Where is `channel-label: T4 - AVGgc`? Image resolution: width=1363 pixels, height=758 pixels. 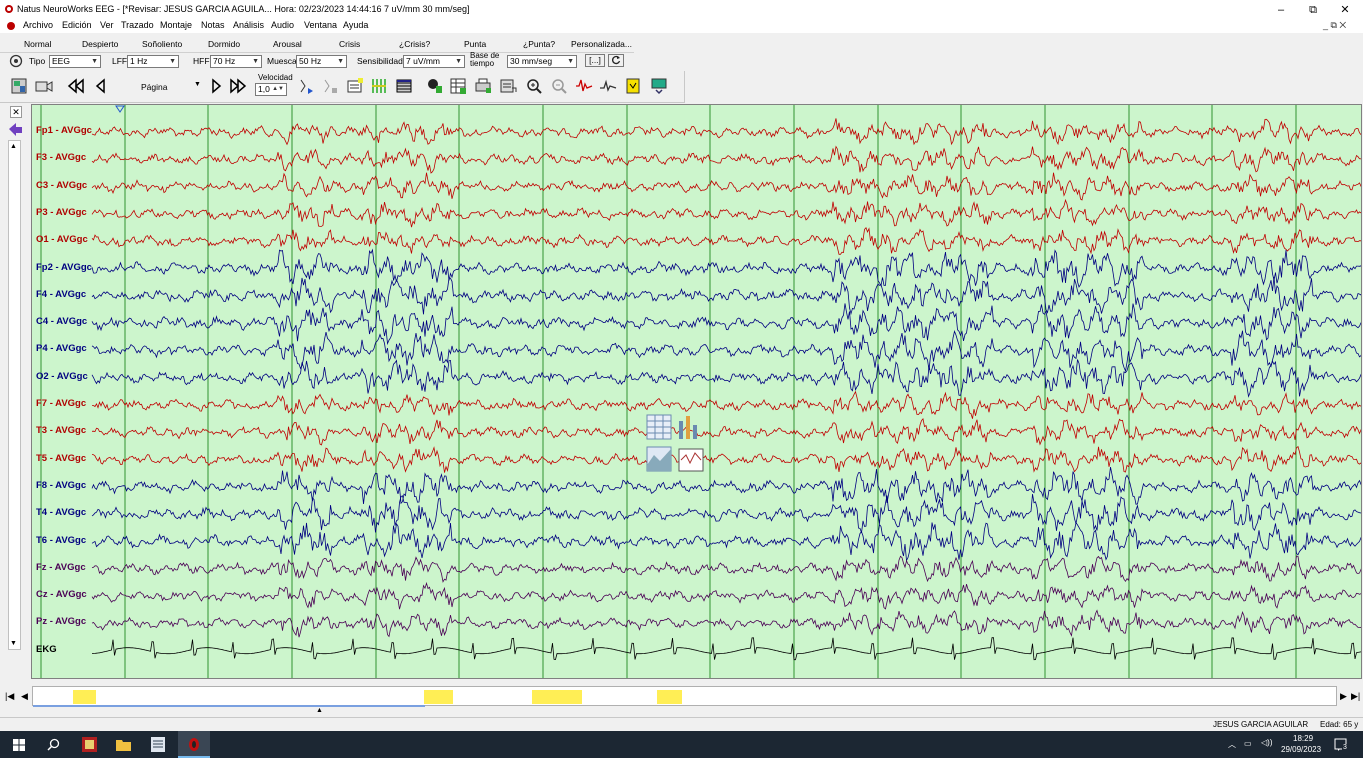 channel-label: T4 - AVGgc is located at coordinates (61, 512).